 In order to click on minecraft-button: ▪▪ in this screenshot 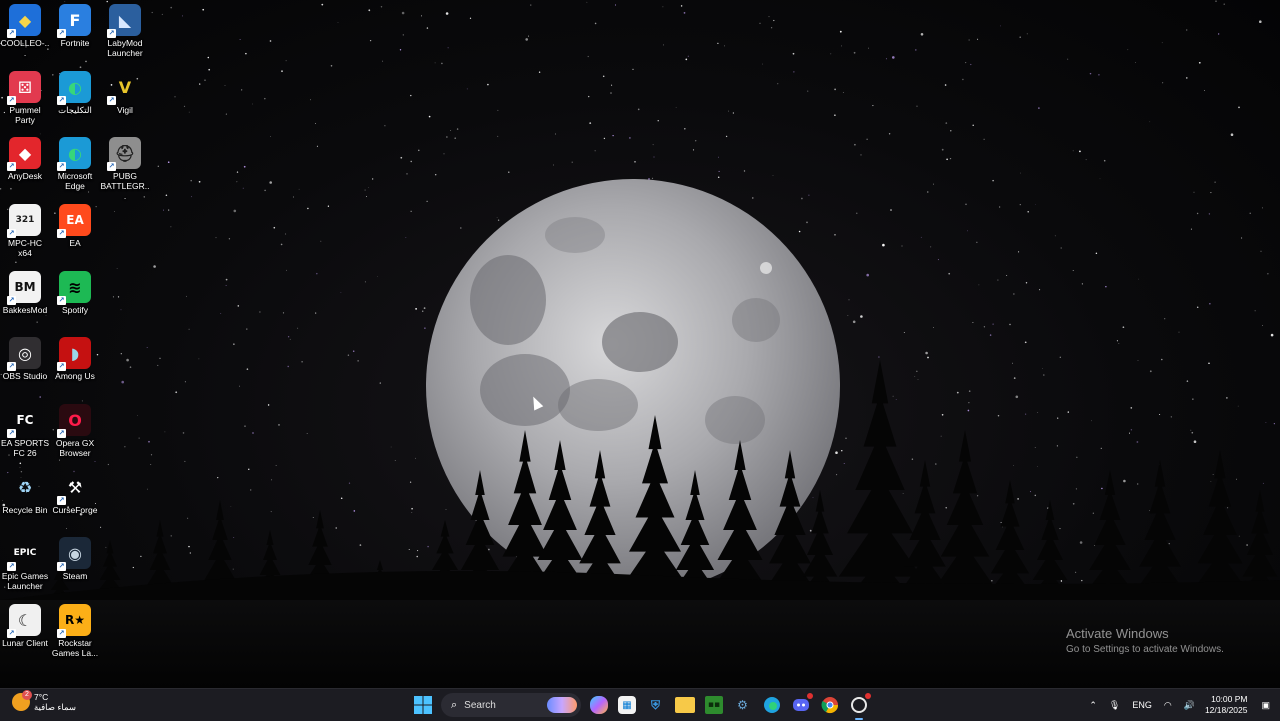, I will do `click(714, 705)`.